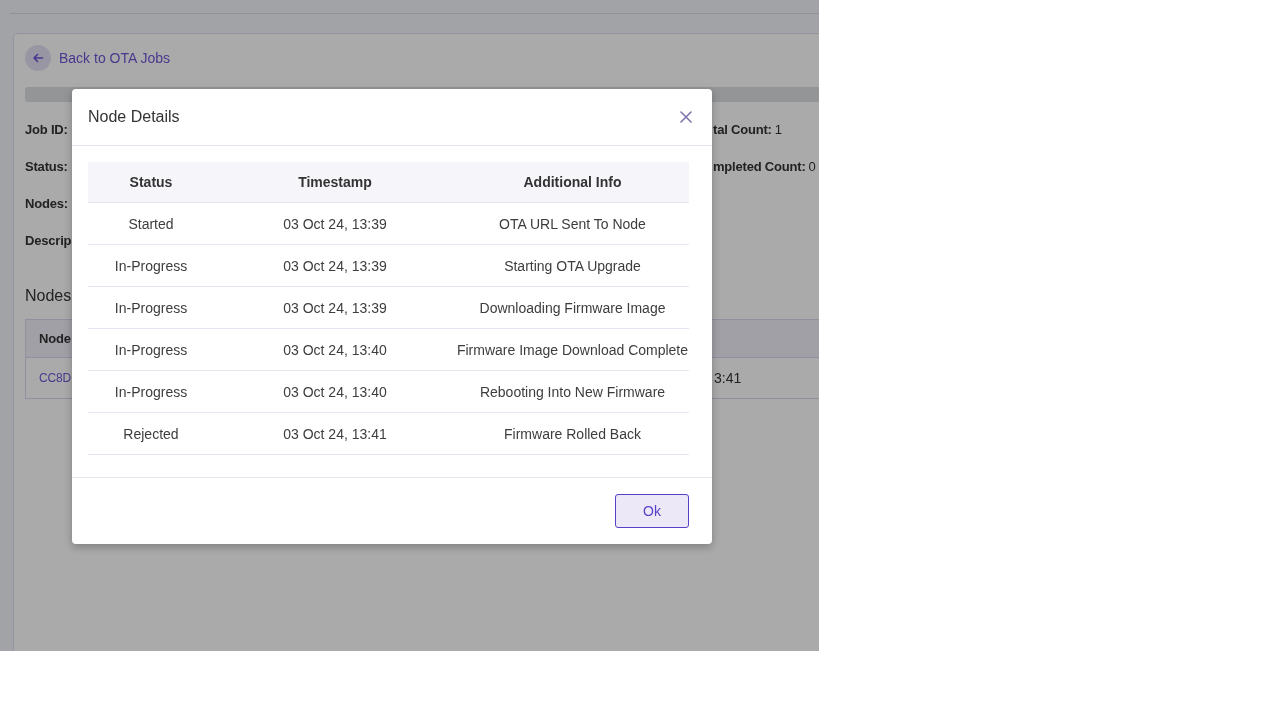 Image resolution: width=1280 pixels, height=720 pixels. Describe the element at coordinates (572, 433) in the screenshot. I see `table-cell: Firmware Rolled Back` at that location.